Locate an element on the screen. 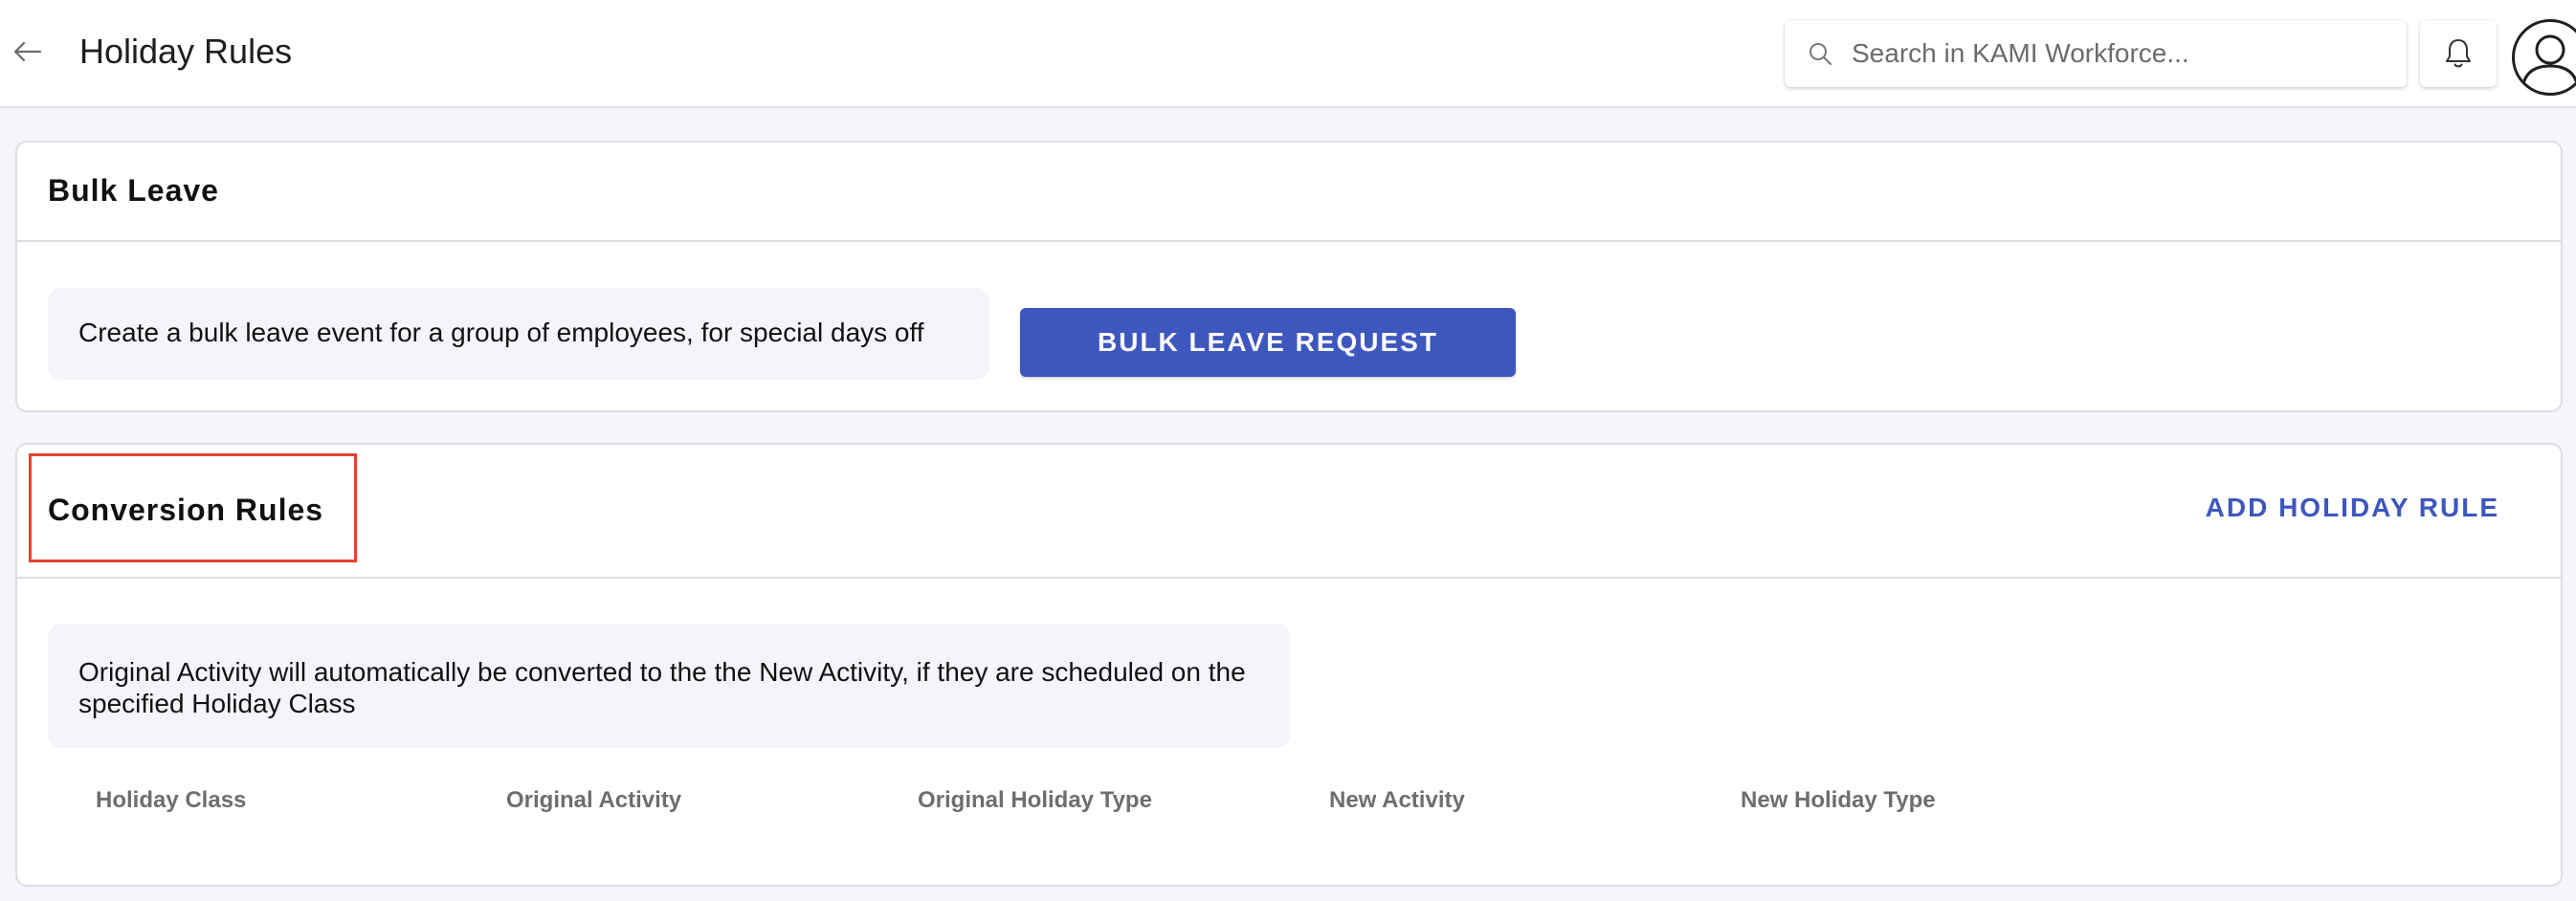 Image resolution: width=2576 pixels, height=901 pixels. highlight-annotation-box is located at coordinates (193, 507).